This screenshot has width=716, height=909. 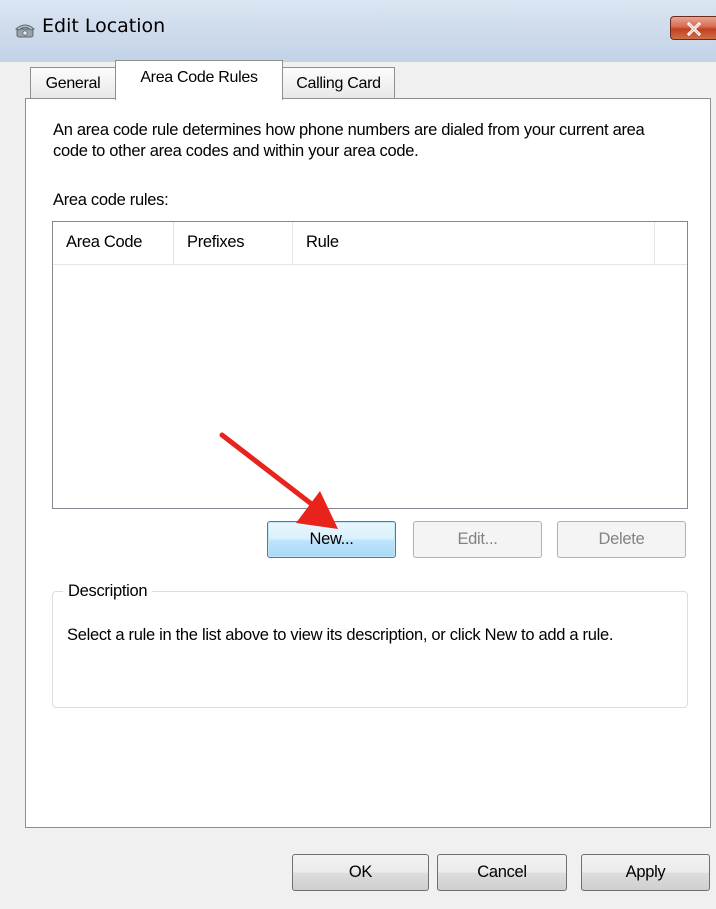 I want to click on column-prefixes: Prefixes, so click(x=233, y=243).